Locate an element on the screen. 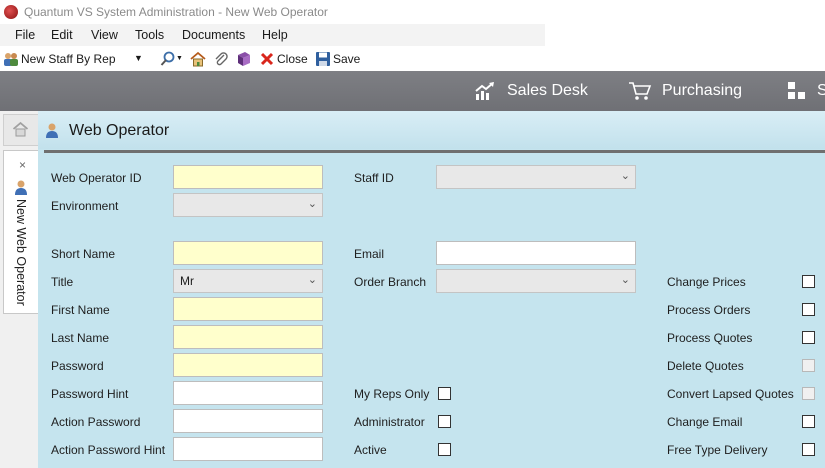 The image size is (825, 468). action-password-hint-field is located at coordinates (248, 449).